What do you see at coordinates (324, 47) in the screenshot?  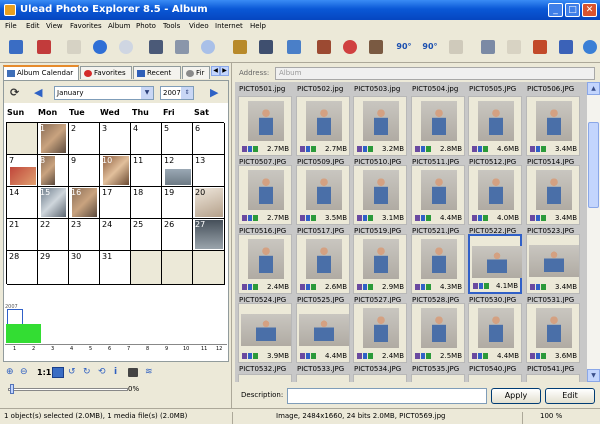 I see `view-photo-button` at bounding box center [324, 47].